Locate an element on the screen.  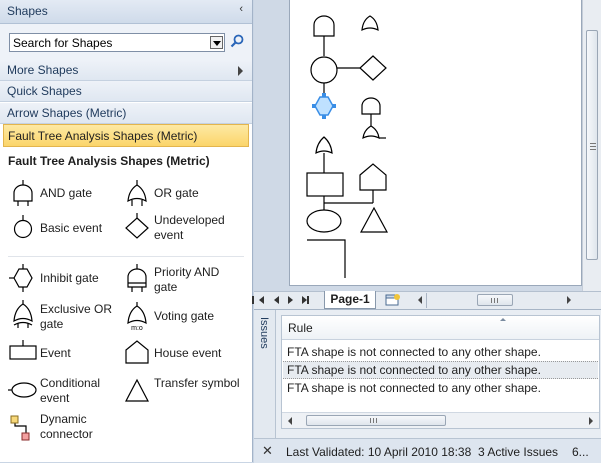
conditional-event-shape is located at coordinates (324, 221).